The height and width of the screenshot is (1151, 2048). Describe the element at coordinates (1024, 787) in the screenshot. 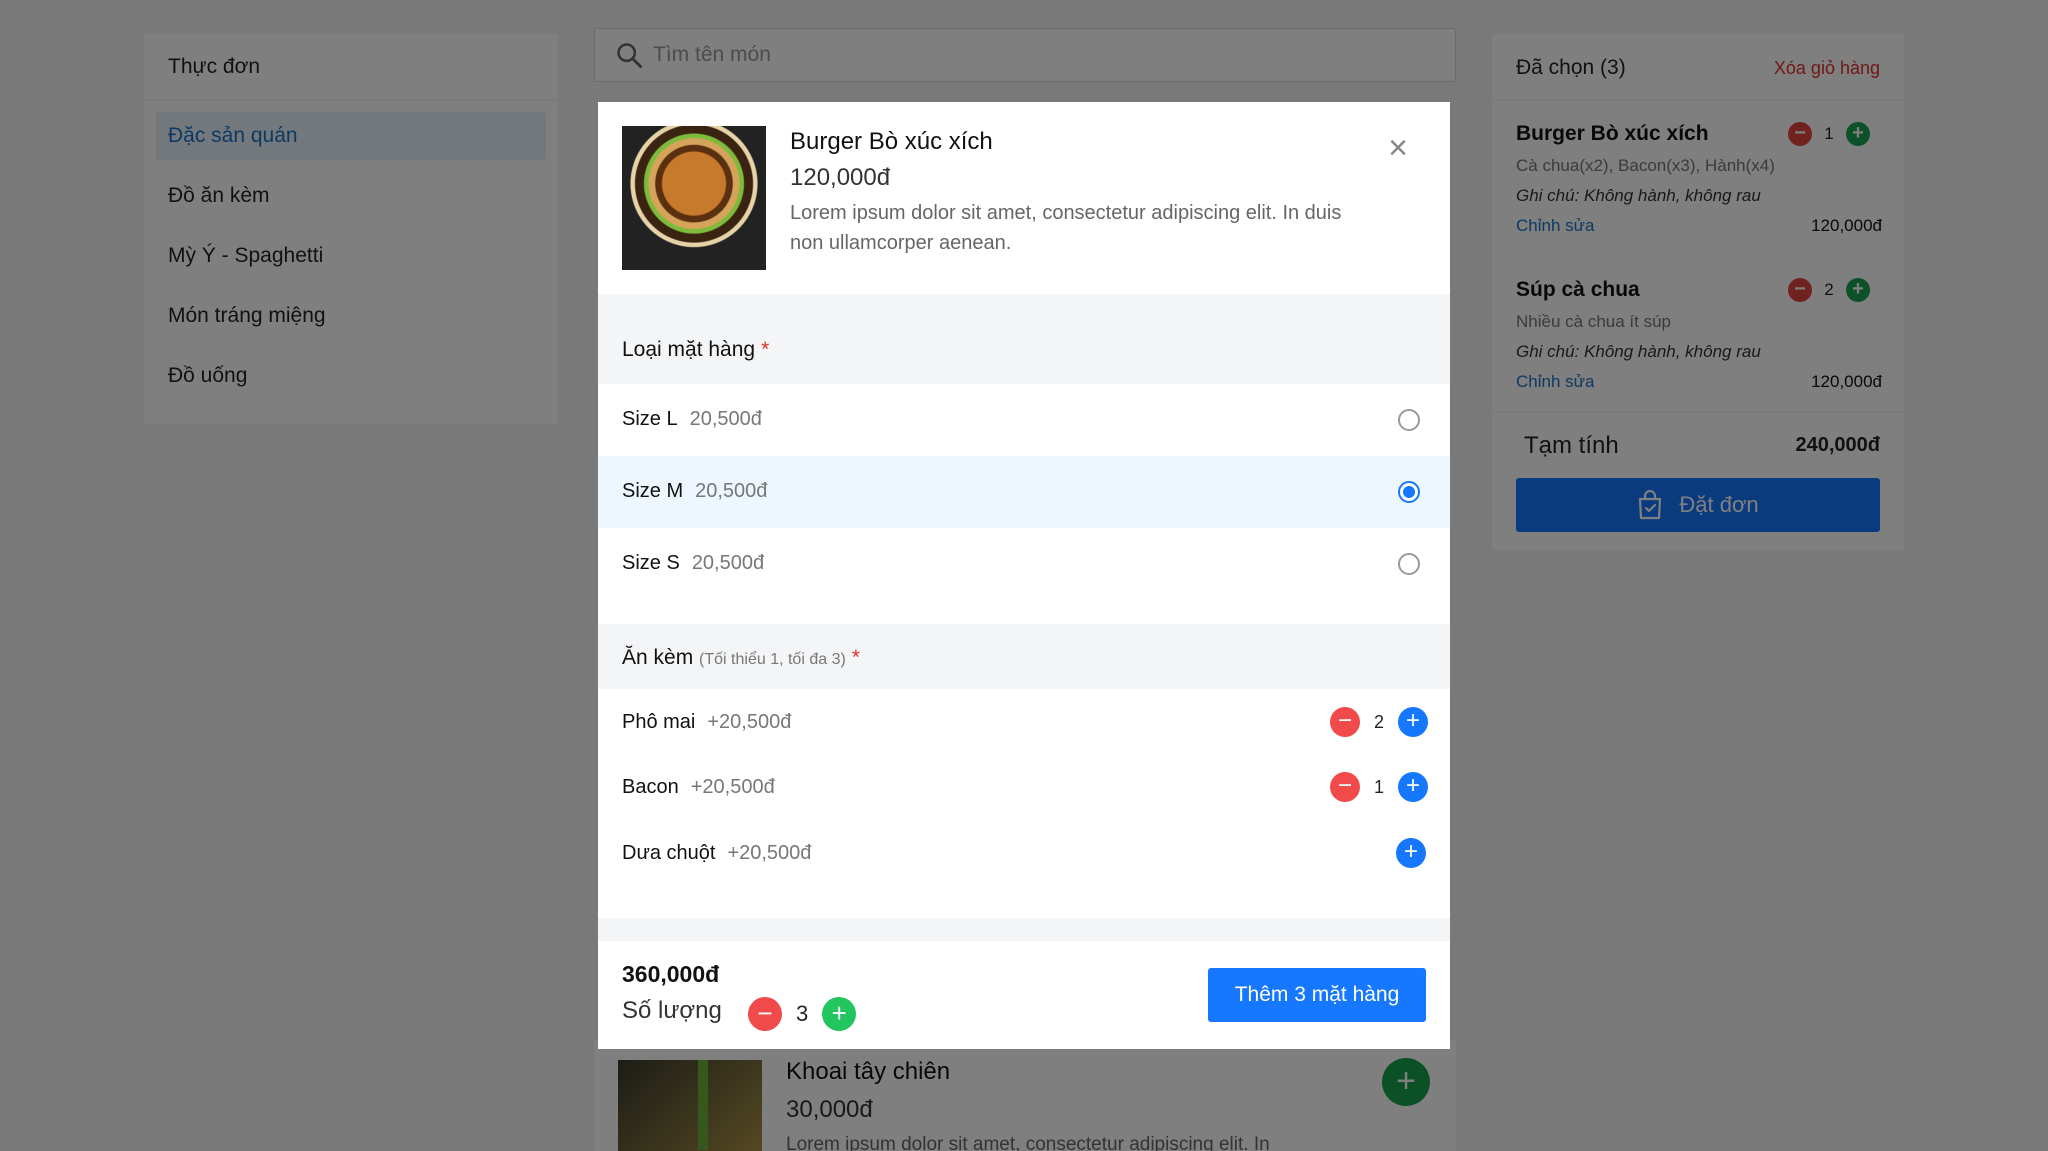

I see `addon-option: Bacon +20,500đ − 1 +` at that location.